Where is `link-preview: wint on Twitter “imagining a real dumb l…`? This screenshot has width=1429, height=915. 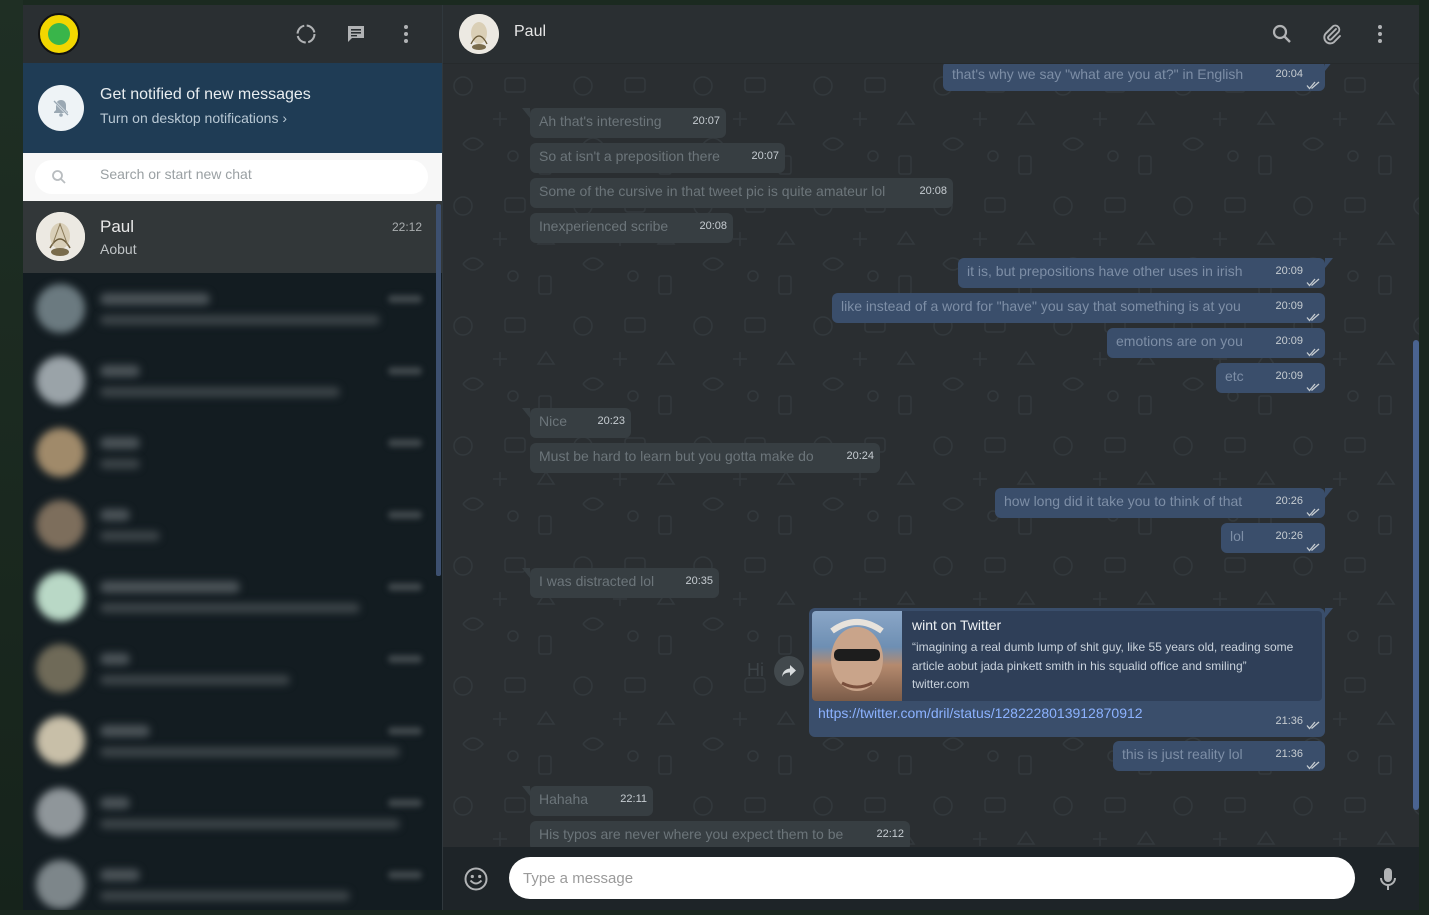 link-preview: wint on Twitter “imagining a real dumb l… is located at coordinates (1067, 656).